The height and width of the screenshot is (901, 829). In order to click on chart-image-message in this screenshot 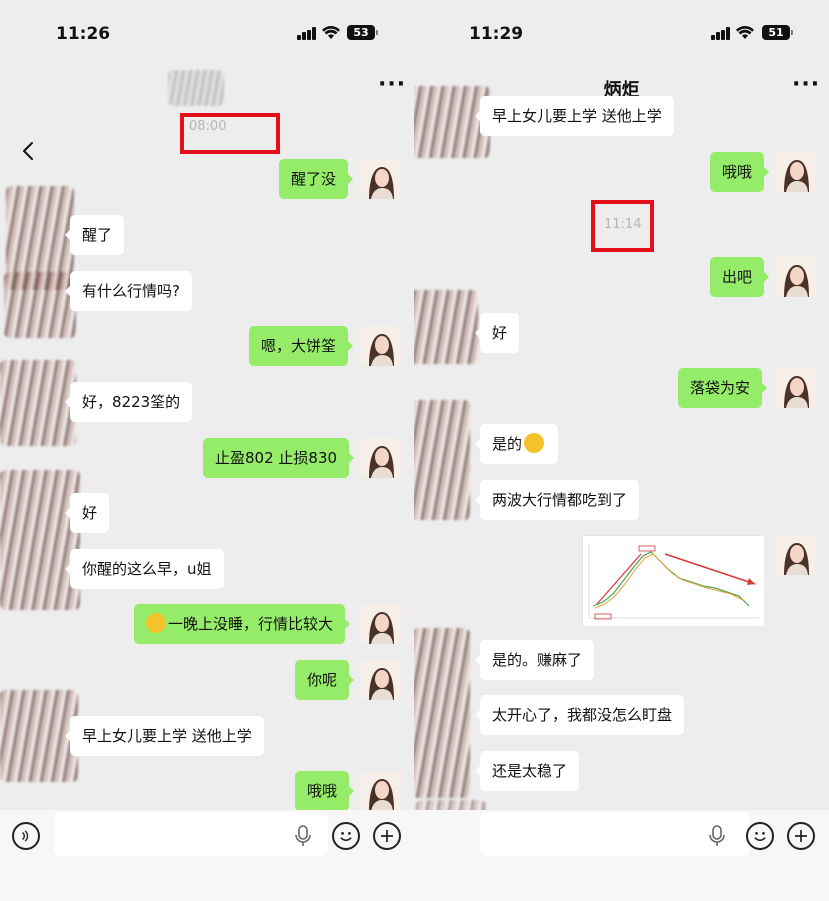, I will do `click(673, 580)`.